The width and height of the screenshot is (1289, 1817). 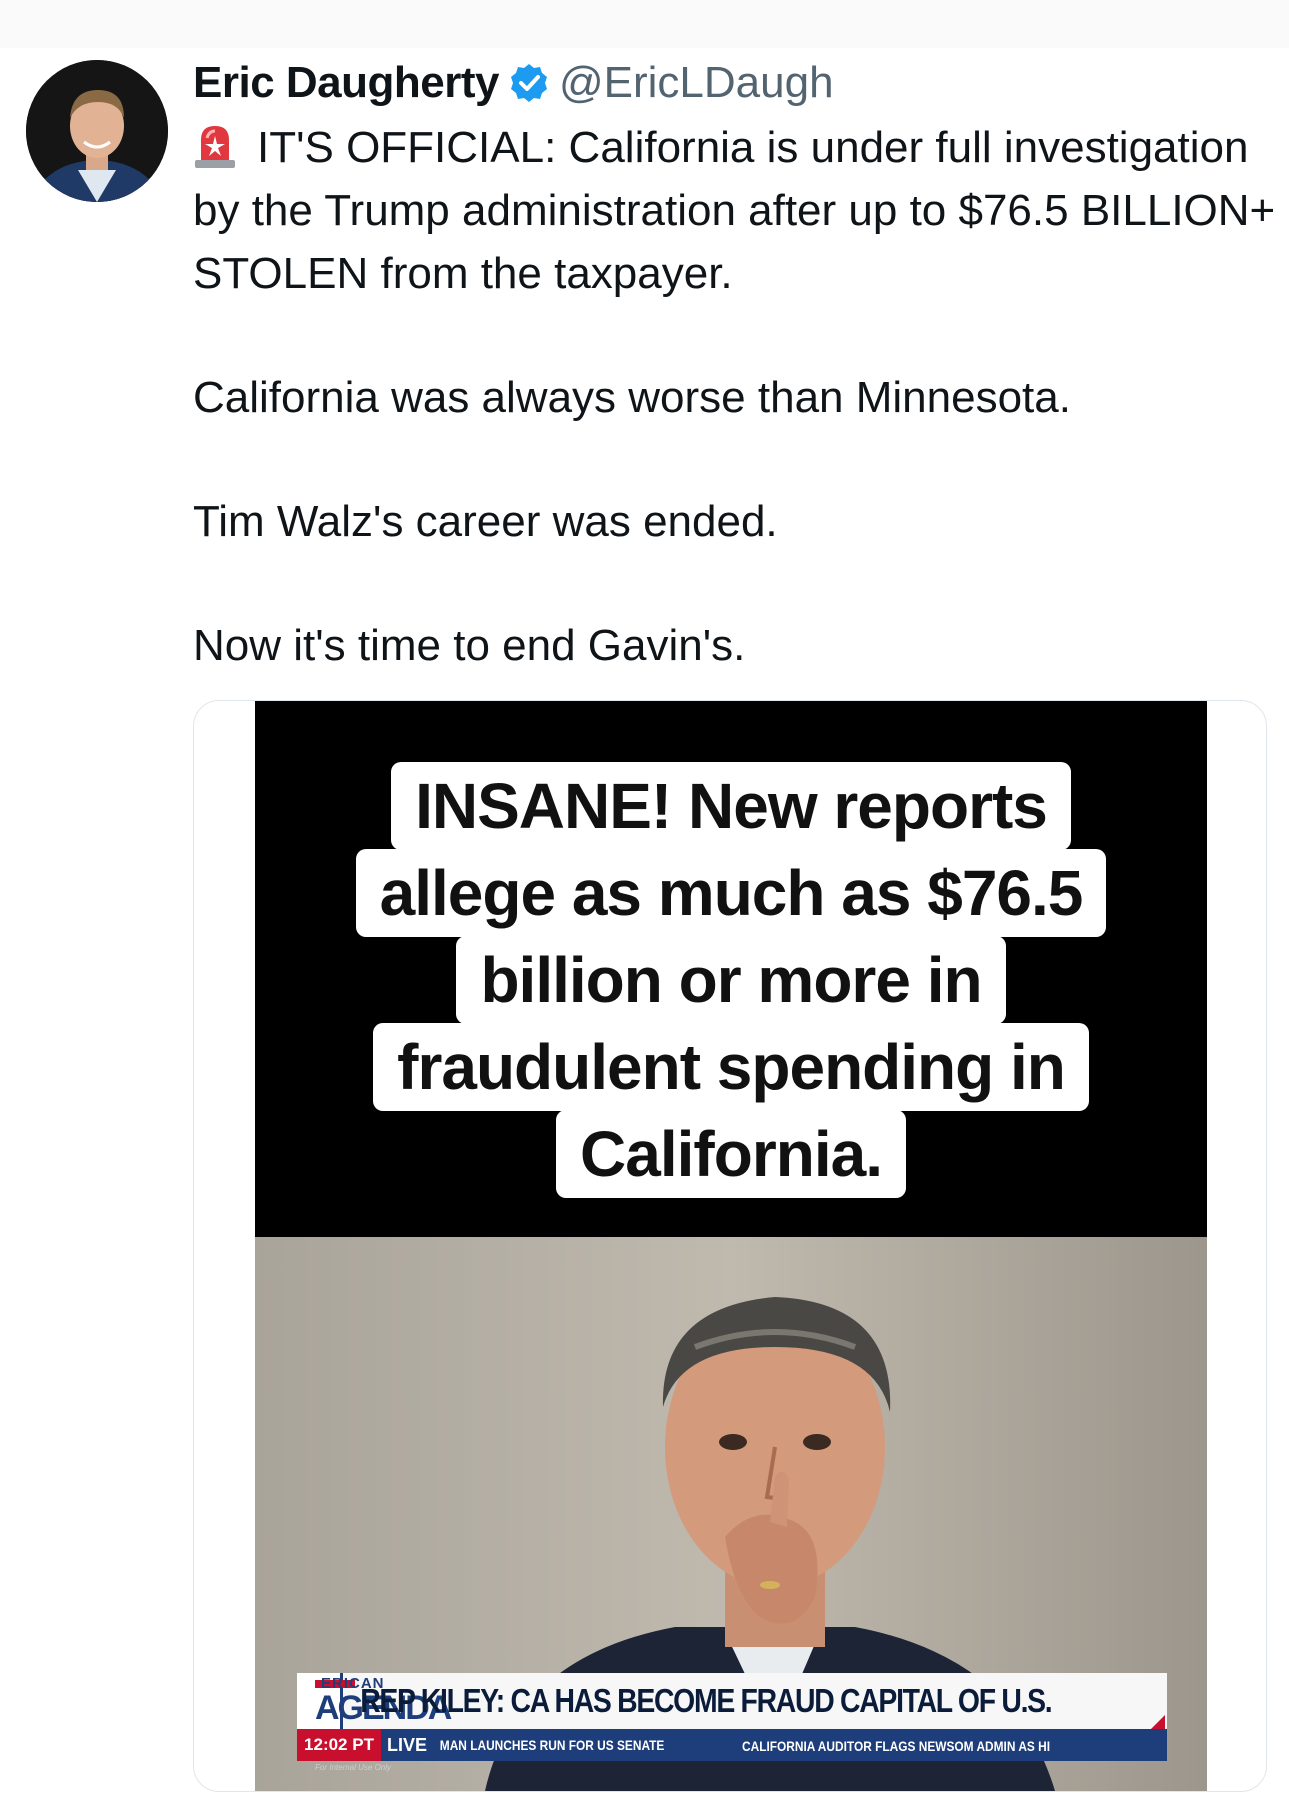 I want to click on siren-icon, so click(x=215, y=146).